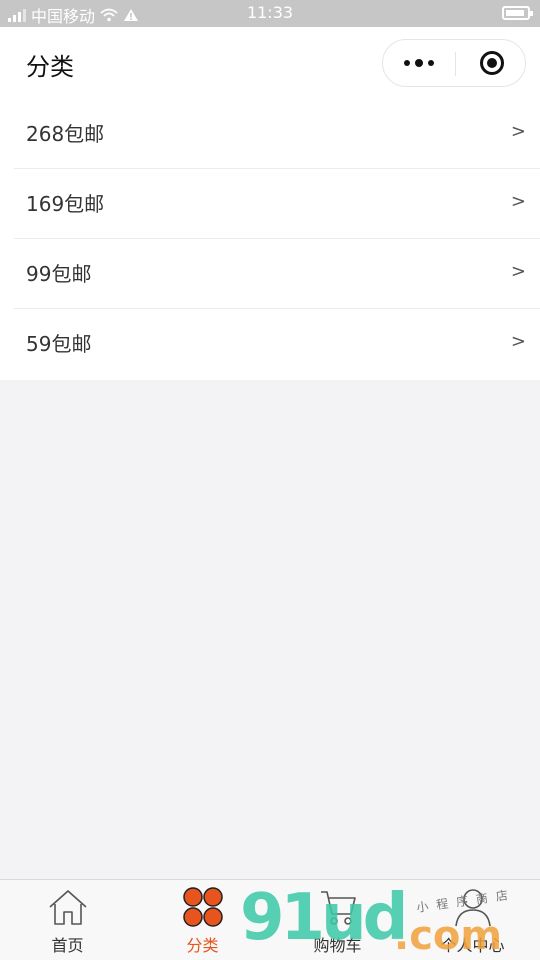 This screenshot has height=960, width=540. What do you see at coordinates (472, 945) in the screenshot?
I see `tab-label: 个人中心` at bounding box center [472, 945].